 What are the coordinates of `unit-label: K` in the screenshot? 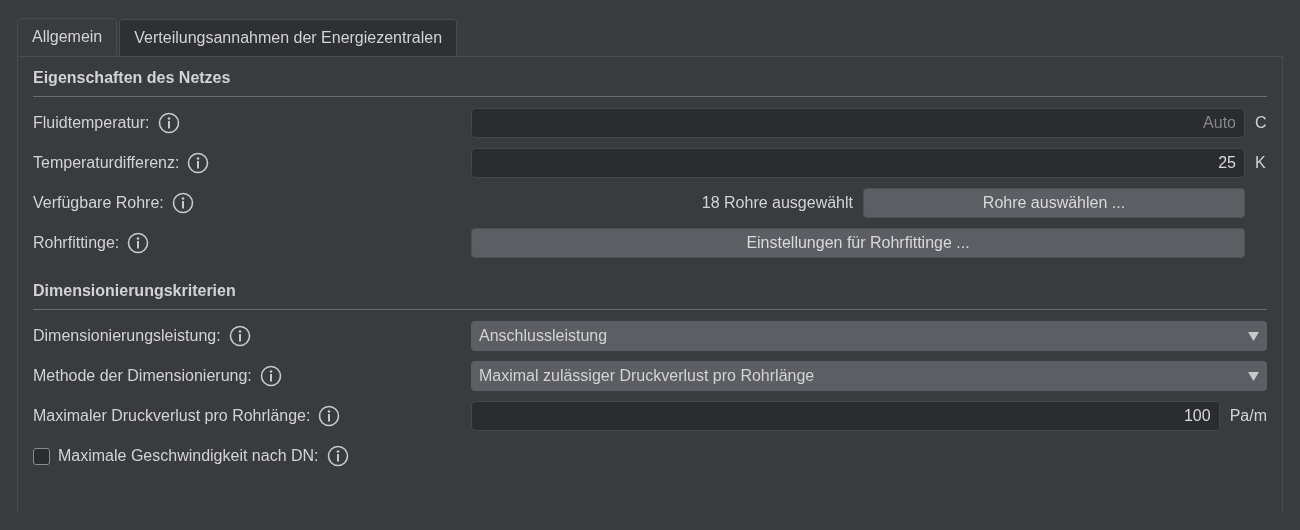 It's located at (1261, 163).